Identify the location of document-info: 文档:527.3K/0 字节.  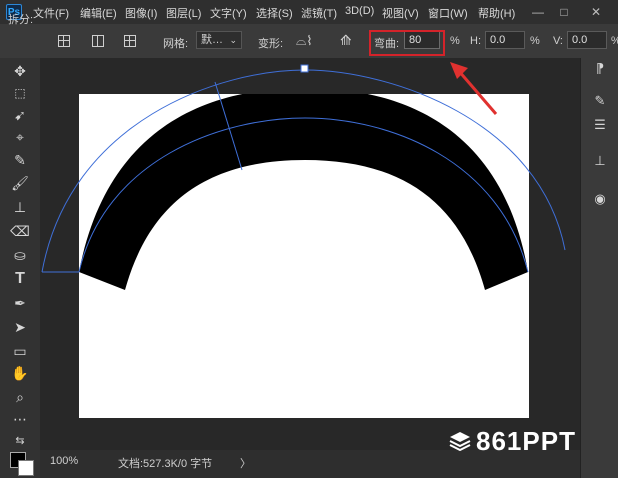
(165, 464).